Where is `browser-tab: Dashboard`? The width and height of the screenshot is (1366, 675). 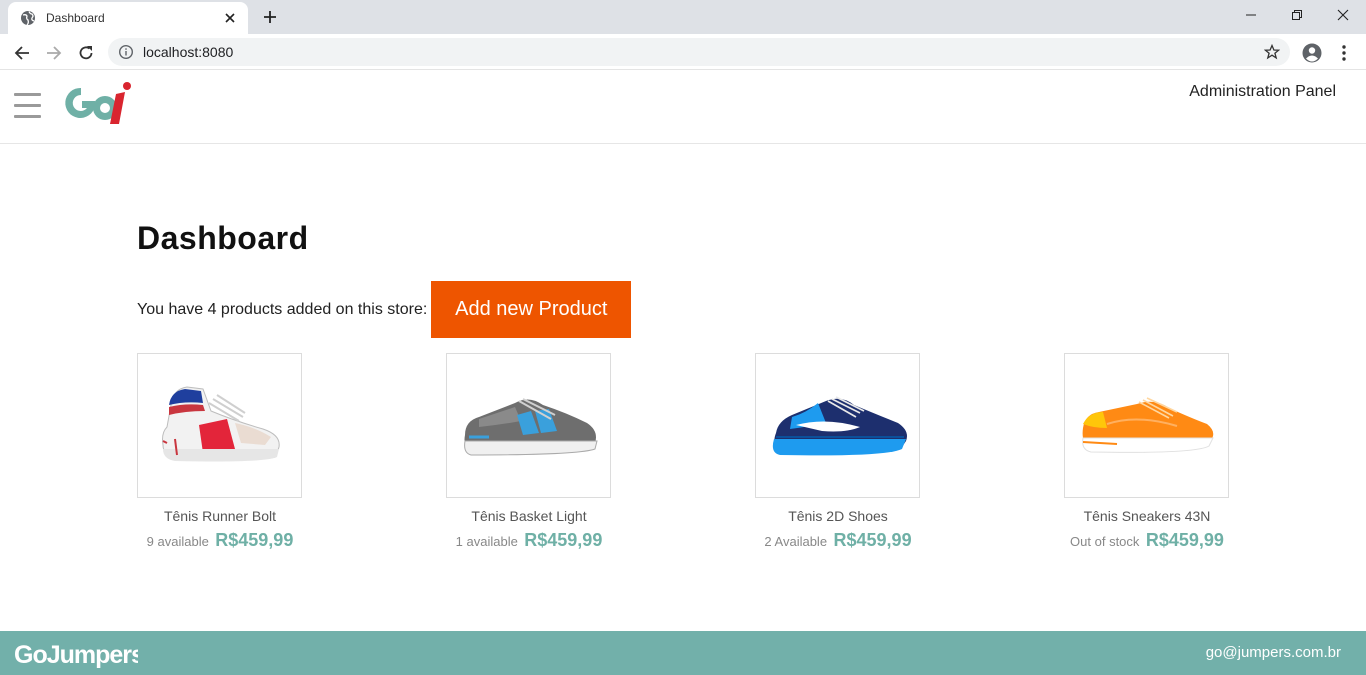
browser-tab: Dashboard is located at coordinates (128, 18).